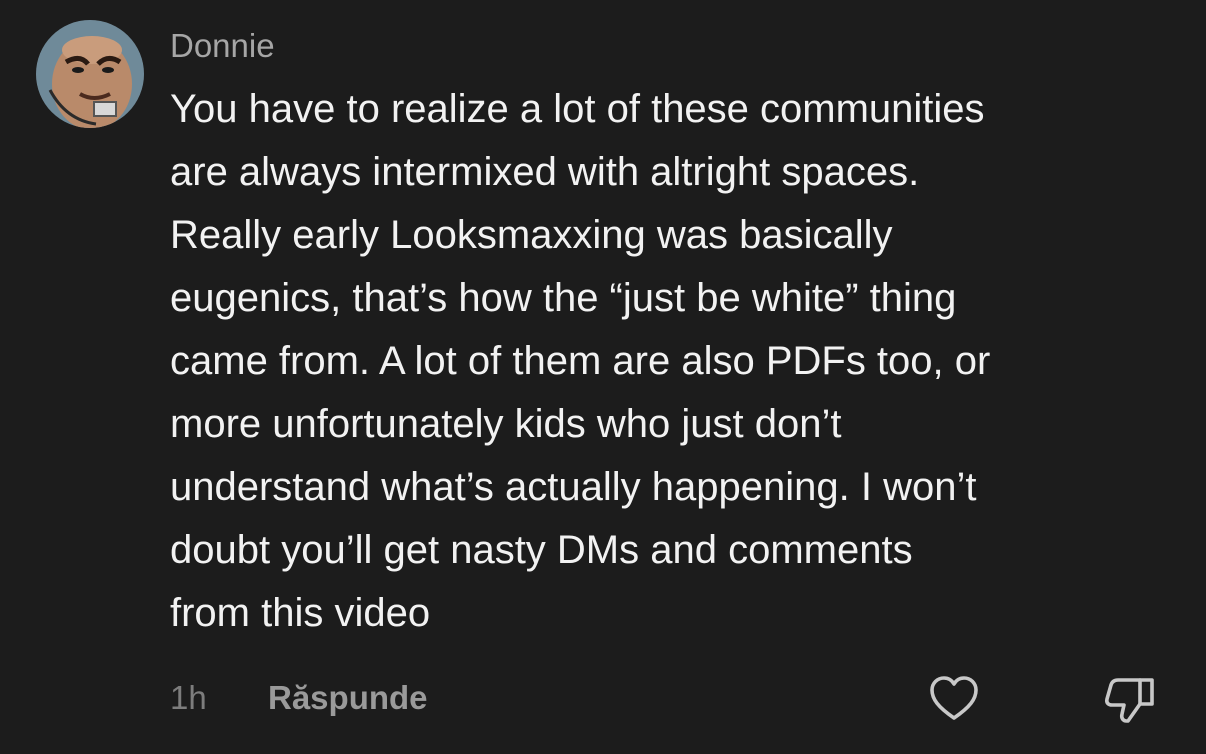 This screenshot has height=754, width=1206. What do you see at coordinates (531, 235) in the screenshot?
I see `comment-text-line: Really early Looksmaxxing was basically` at bounding box center [531, 235].